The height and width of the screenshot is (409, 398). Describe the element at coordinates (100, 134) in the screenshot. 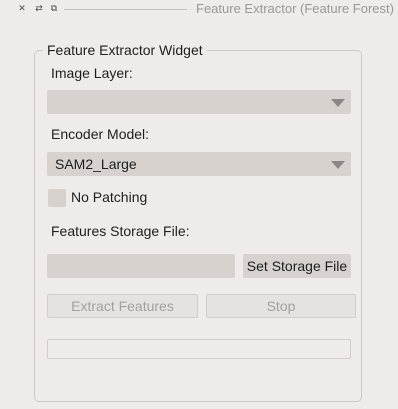

I see `encoder-model-label: Encoder Model:` at that location.